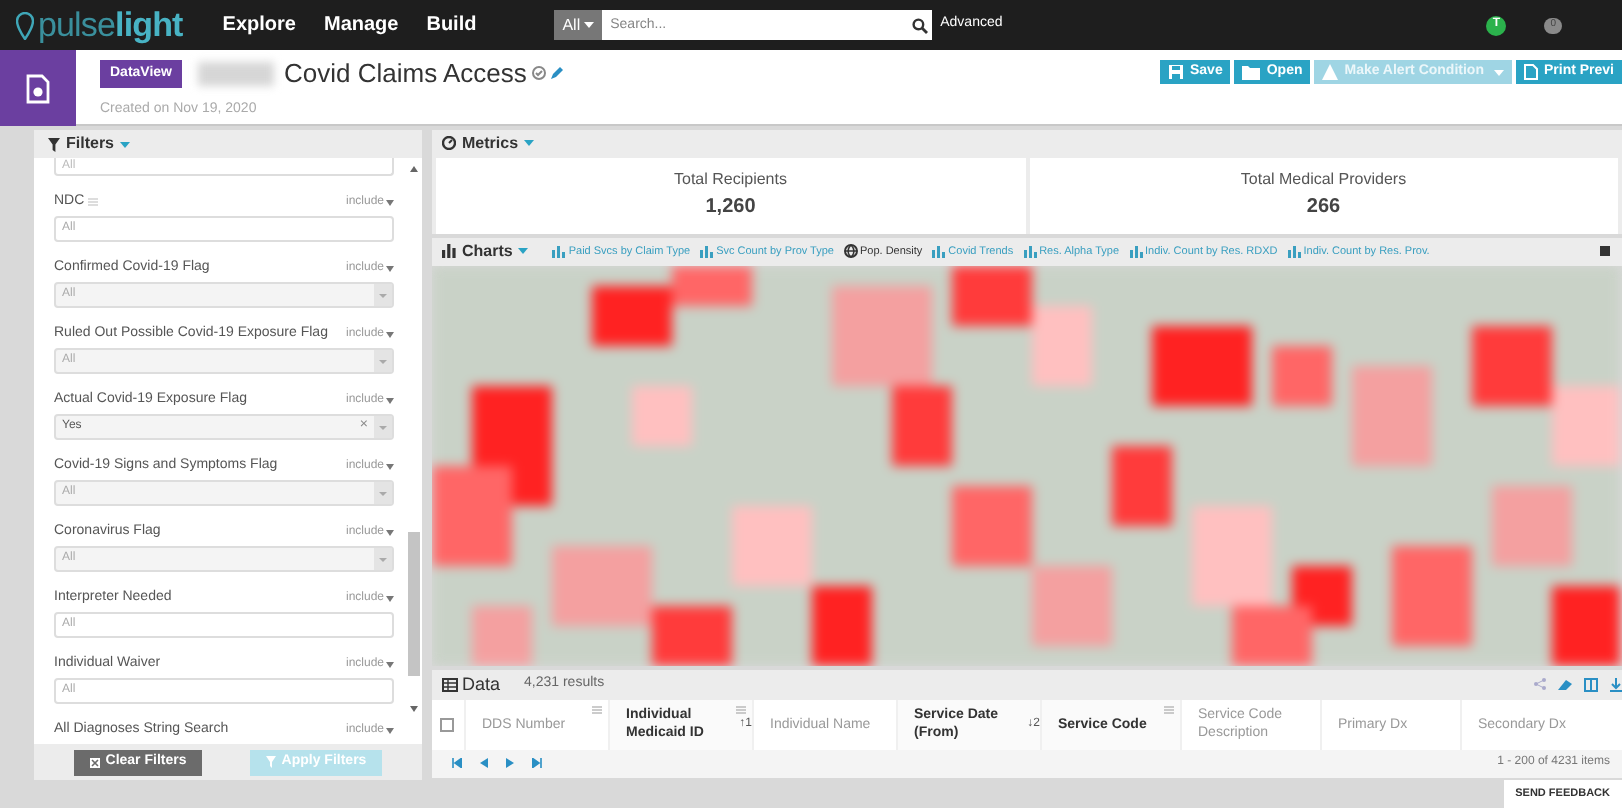 The image size is (1622, 808). I want to click on menu-icon, so click(93, 202).